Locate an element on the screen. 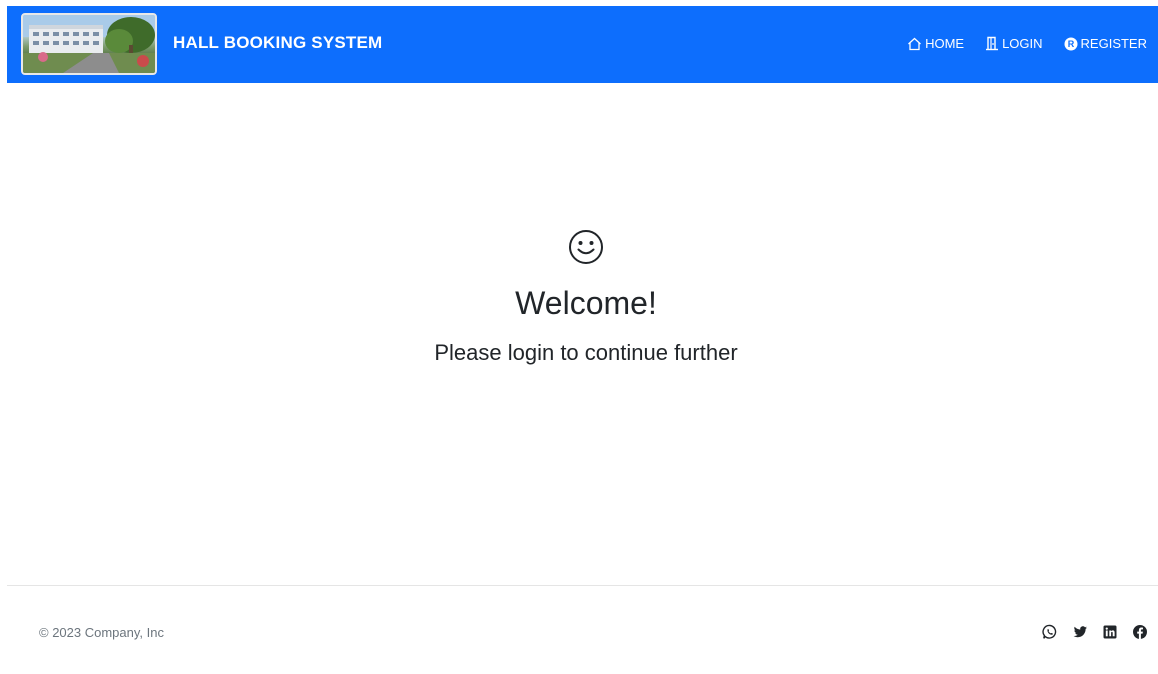 The image size is (1158, 674). nav-register: R REGISTER is located at coordinates (1105, 43).